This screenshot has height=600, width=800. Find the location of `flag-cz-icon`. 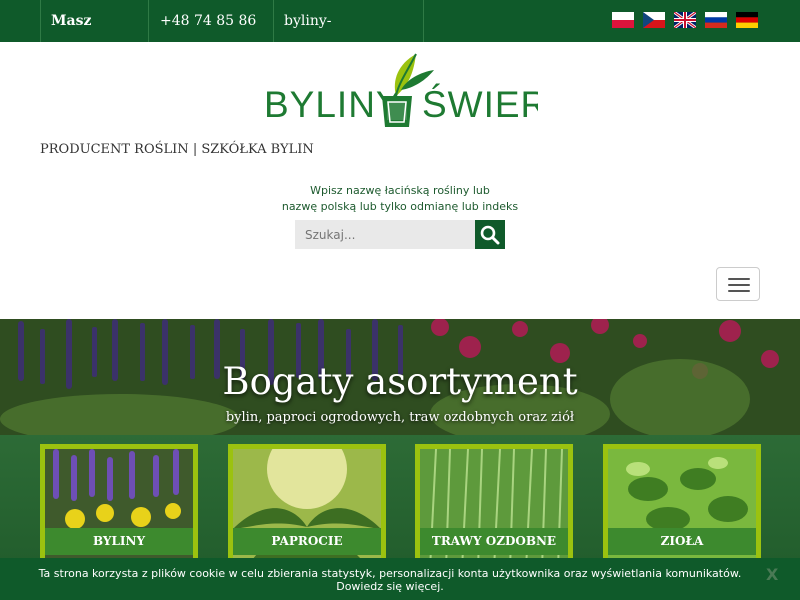

flag-cz-icon is located at coordinates (654, 20).